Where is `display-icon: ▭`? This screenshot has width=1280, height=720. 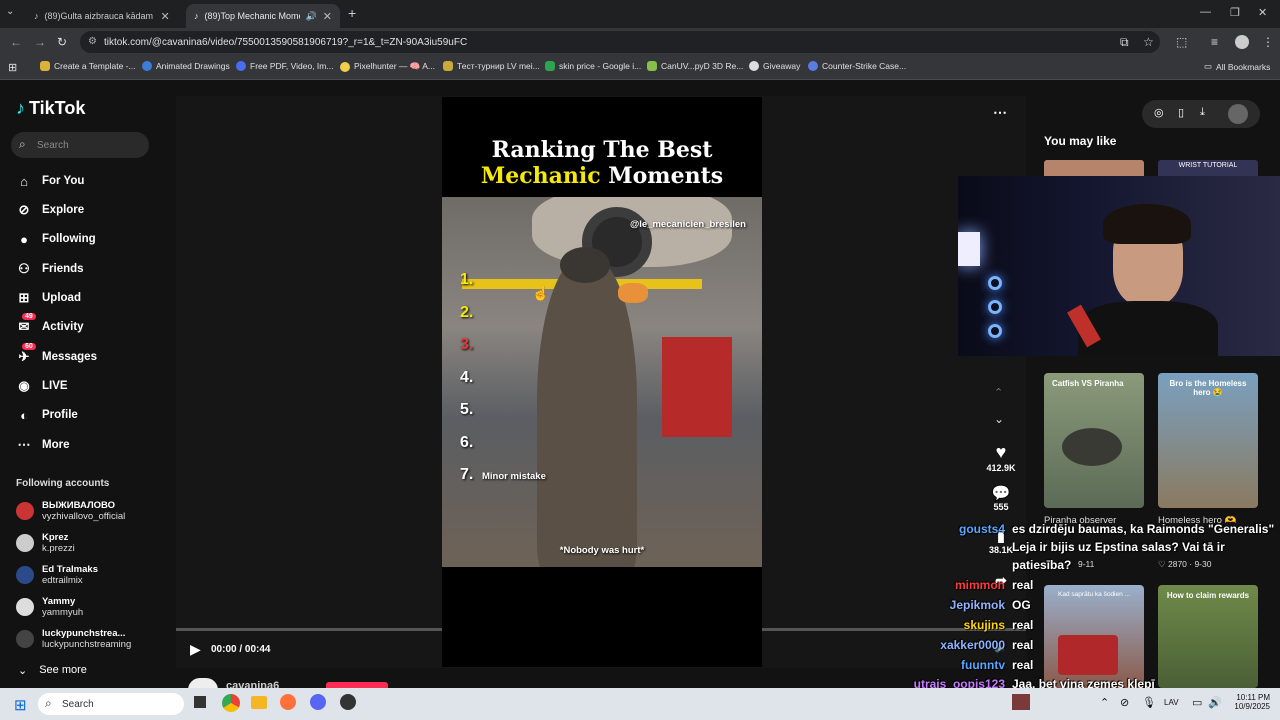 display-icon: ▭ is located at coordinates (1197, 702).